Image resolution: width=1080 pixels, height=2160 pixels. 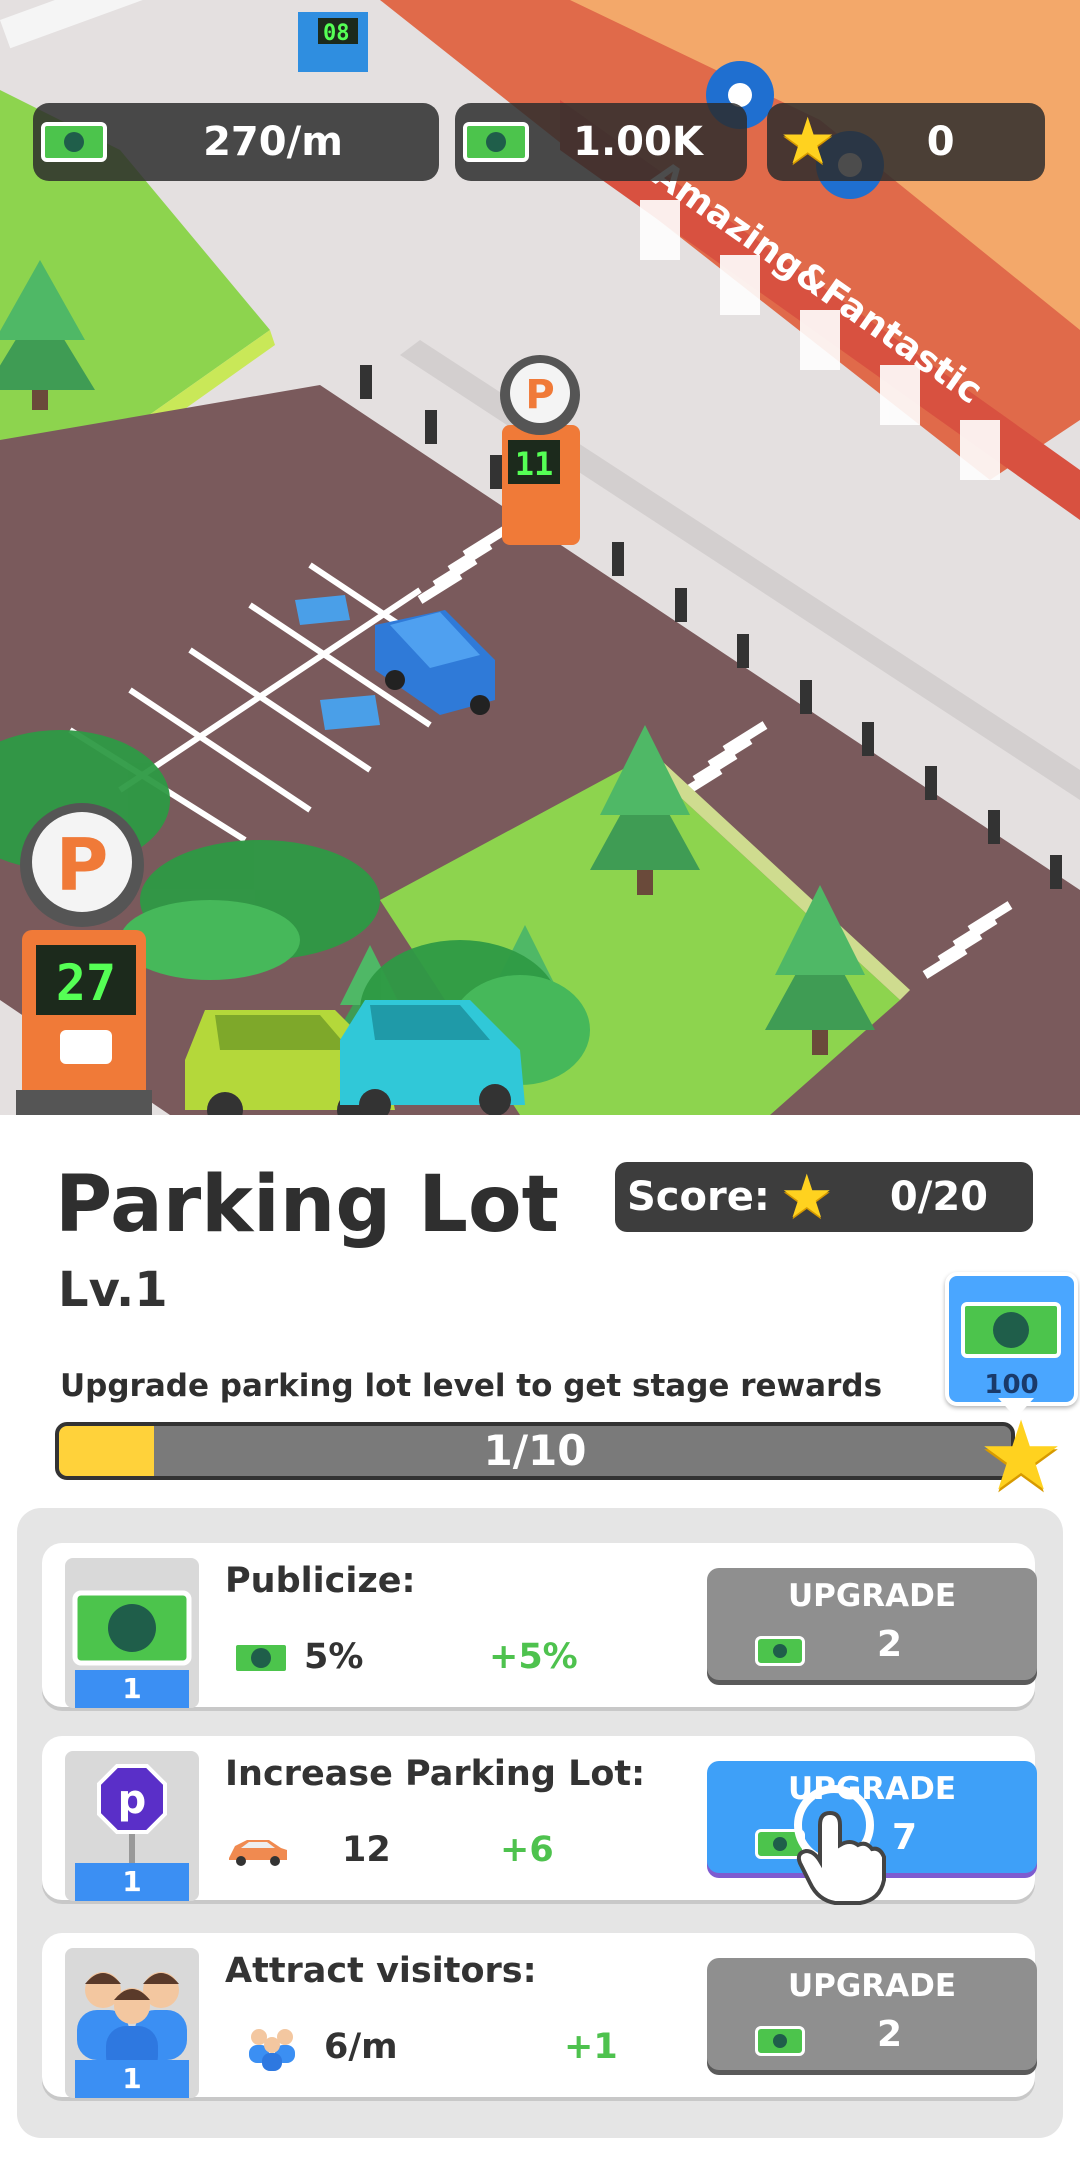 I want to click on cash-reward-icon, so click(x=1011, y=1330).